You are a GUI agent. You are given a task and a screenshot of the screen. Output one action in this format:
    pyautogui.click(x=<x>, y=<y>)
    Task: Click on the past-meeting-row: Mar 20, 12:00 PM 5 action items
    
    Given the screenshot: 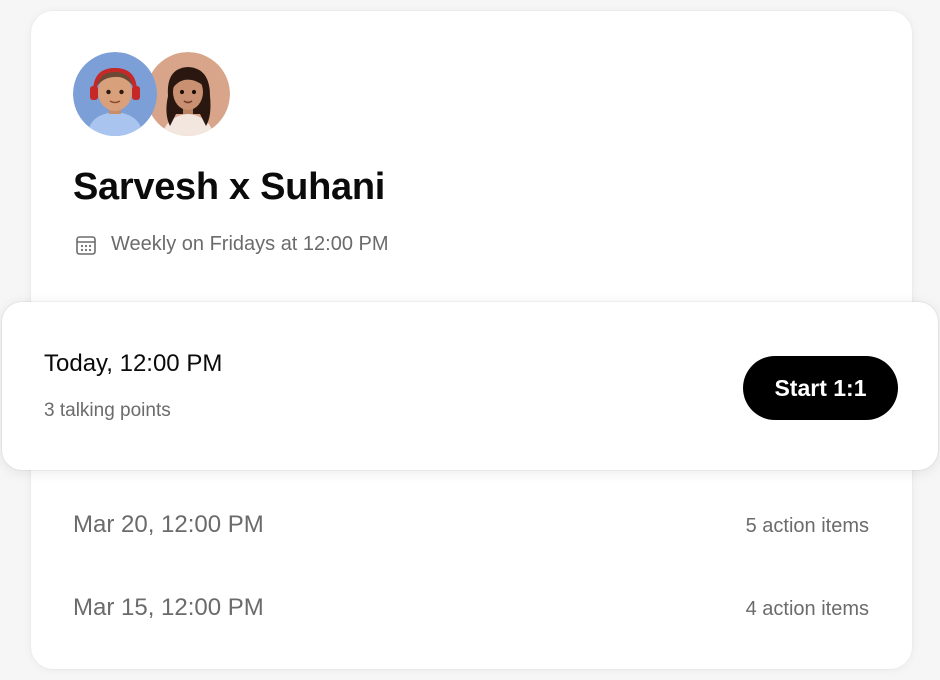 What is the action you would take?
    pyautogui.click(x=471, y=525)
    